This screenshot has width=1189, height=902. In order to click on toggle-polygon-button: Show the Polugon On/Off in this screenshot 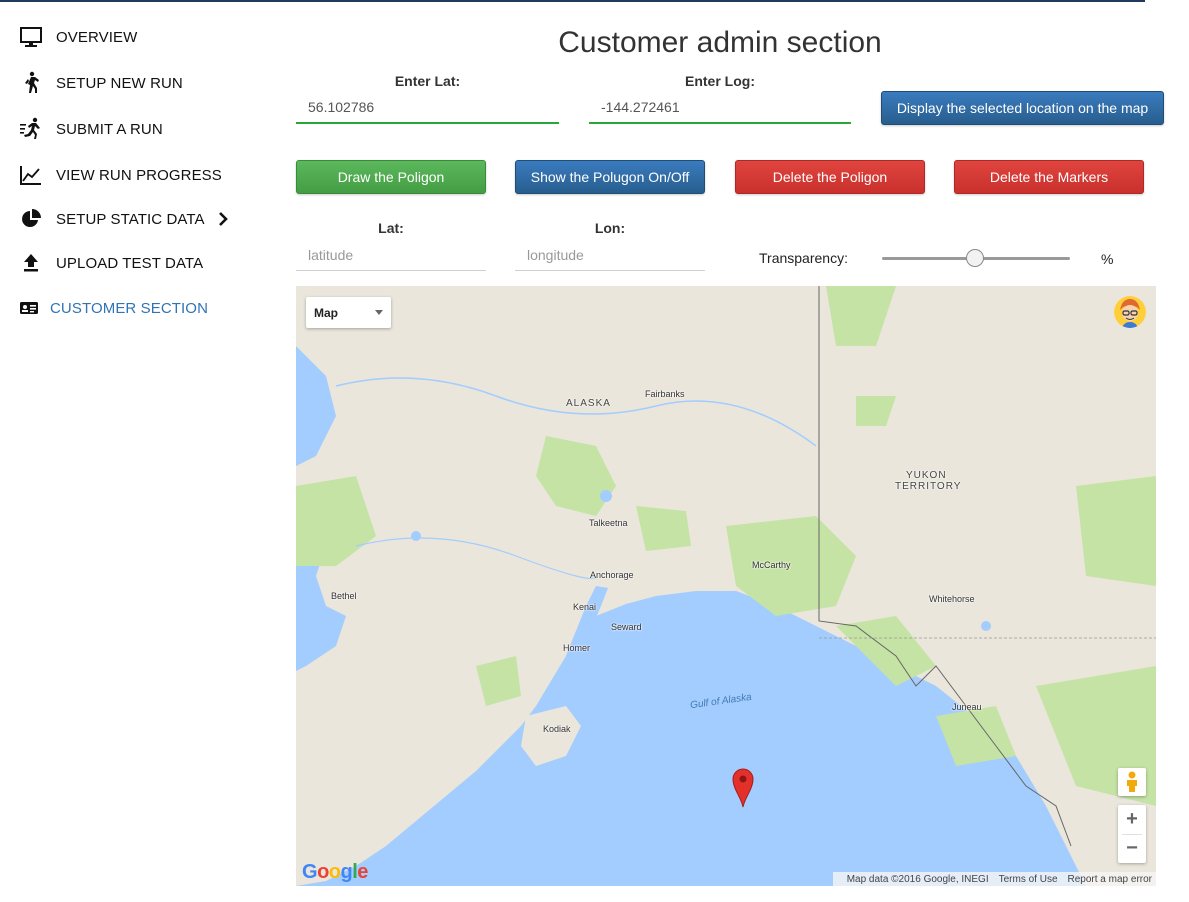, I will do `click(610, 177)`.